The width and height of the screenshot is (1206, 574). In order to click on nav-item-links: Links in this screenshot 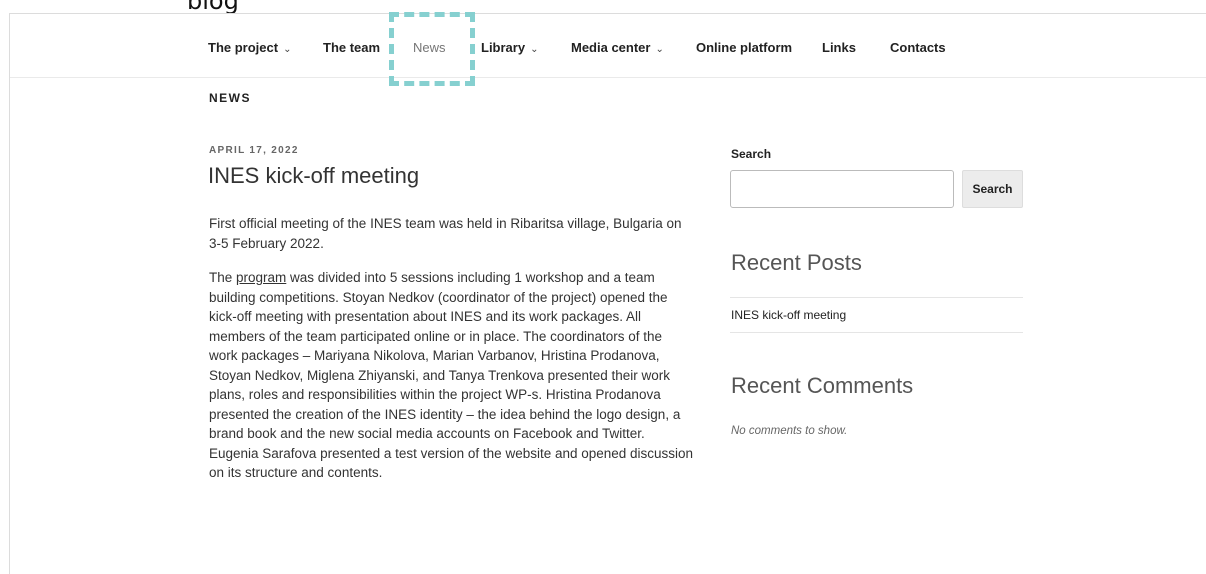, I will do `click(839, 47)`.